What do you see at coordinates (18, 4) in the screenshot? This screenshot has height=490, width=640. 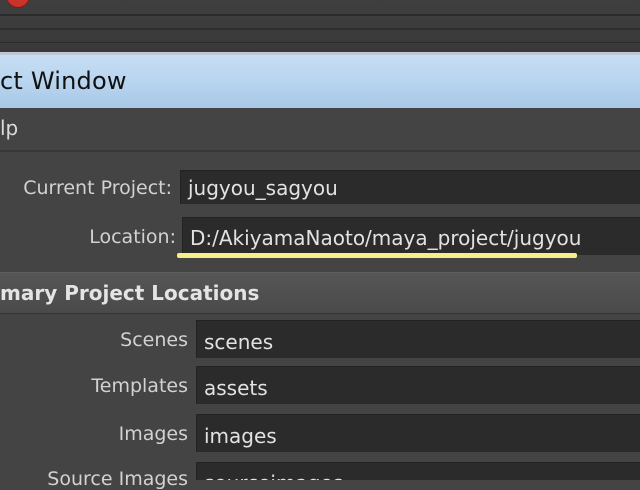 I see `close-icon` at bounding box center [18, 4].